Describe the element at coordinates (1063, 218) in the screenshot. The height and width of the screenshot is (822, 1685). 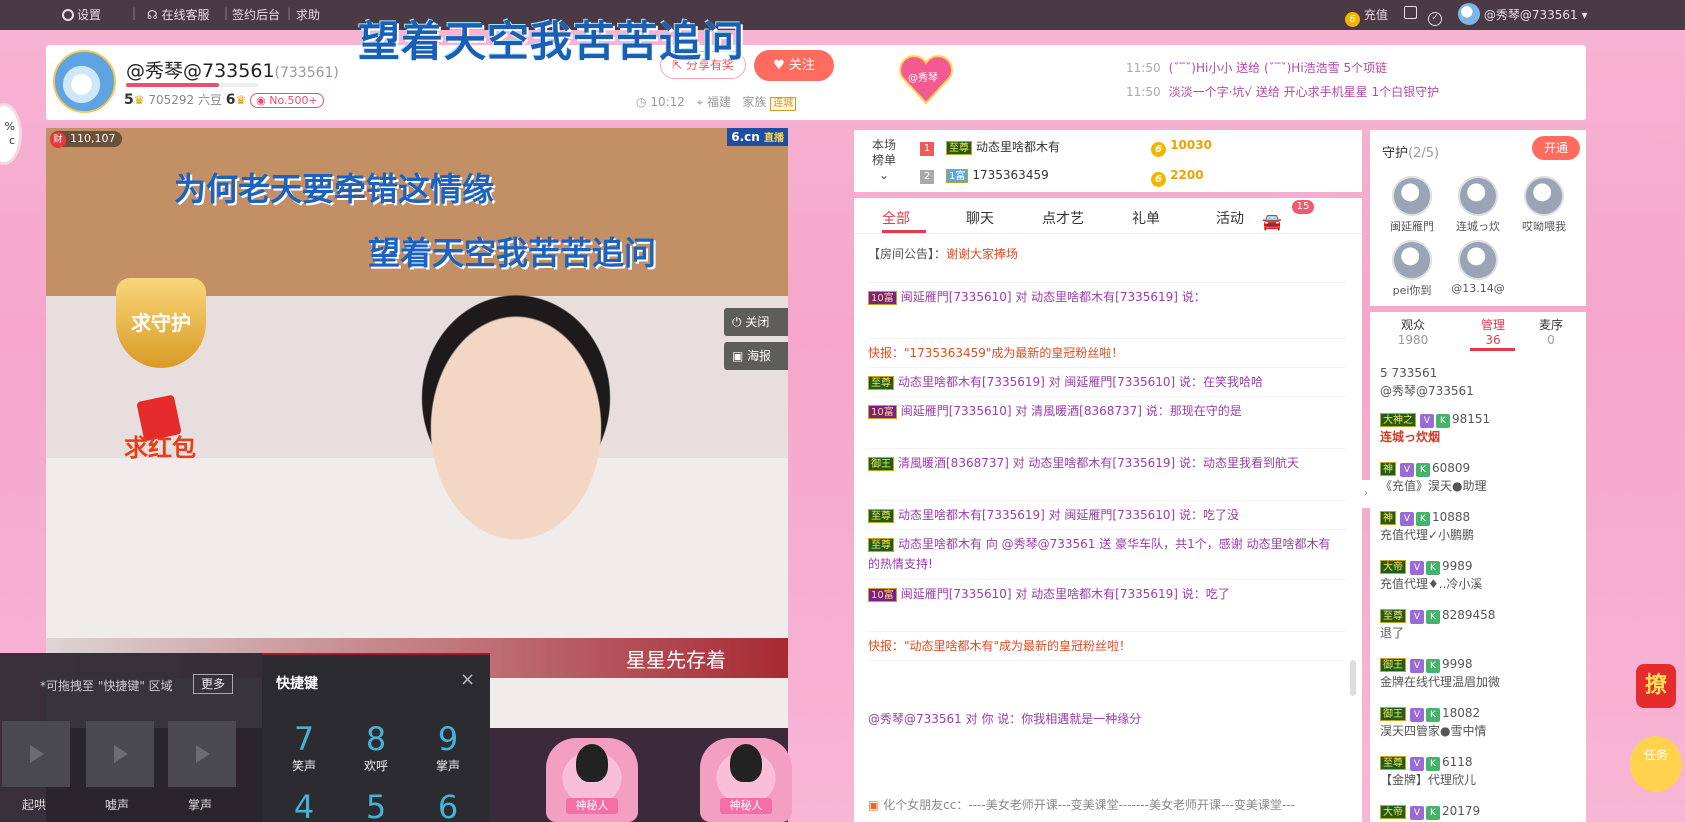
I see `tab-perform: 点才艺` at that location.